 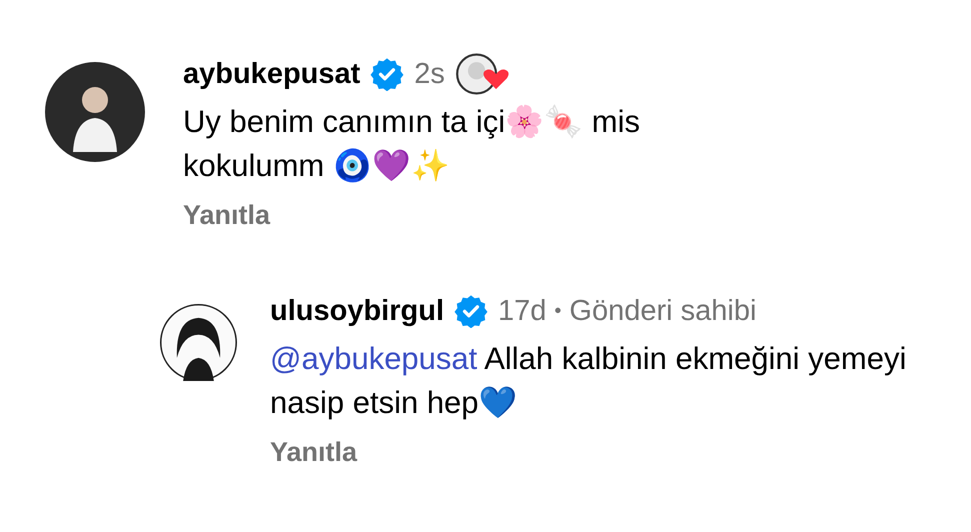 What do you see at coordinates (589, 381) in the screenshot?
I see `reply-text: @aybukepusat Allah kalbinin ekmeğini yemeyi nasip etsin hep💙` at bounding box center [589, 381].